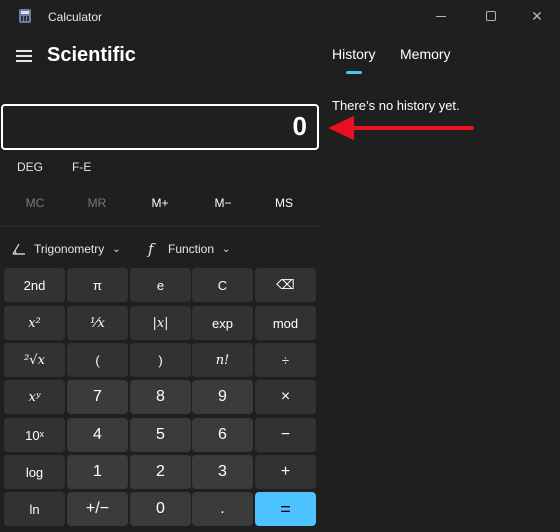 Image resolution: width=560 pixels, height=532 pixels. Describe the element at coordinates (97, 360) in the screenshot. I see `open-paren-button: (` at that location.